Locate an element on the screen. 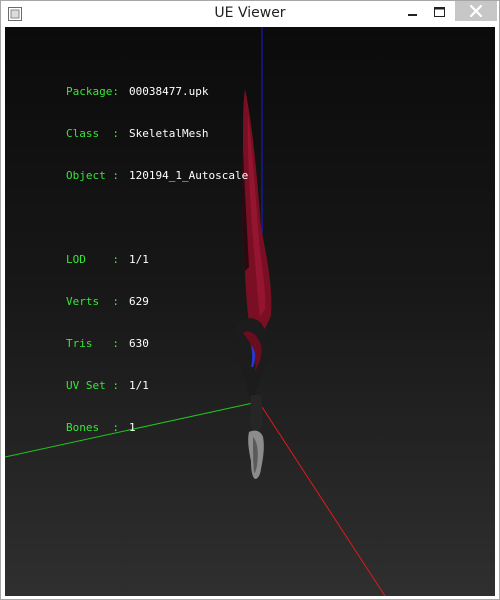  maximize-icon is located at coordinates (439, 12).